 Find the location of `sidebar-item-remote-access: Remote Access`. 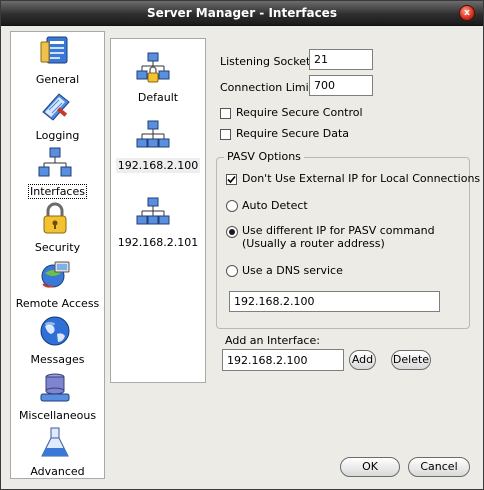

sidebar-item-remote-access: Remote Access is located at coordinates (57, 286).